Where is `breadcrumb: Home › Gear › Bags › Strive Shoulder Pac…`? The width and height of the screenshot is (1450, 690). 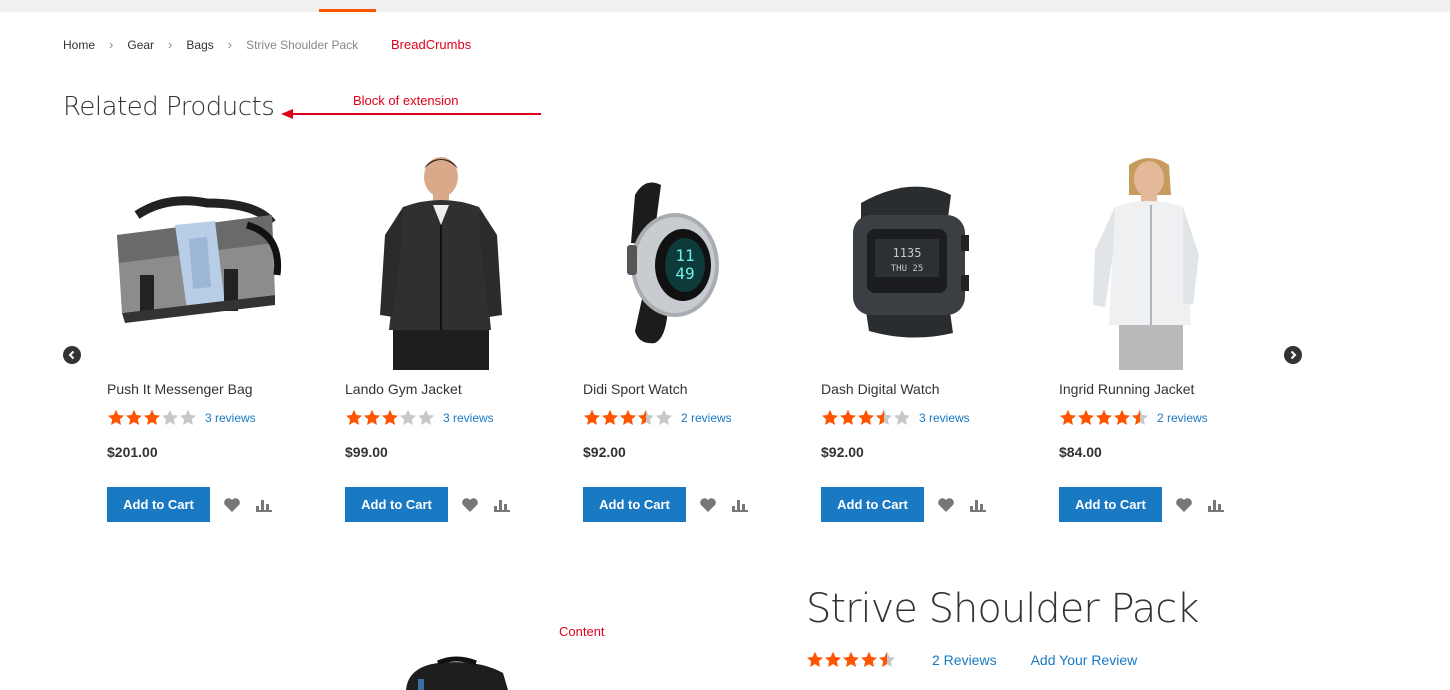 breadcrumb: Home › Gear › Bags › Strive Shoulder Pac… is located at coordinates (210, 44).